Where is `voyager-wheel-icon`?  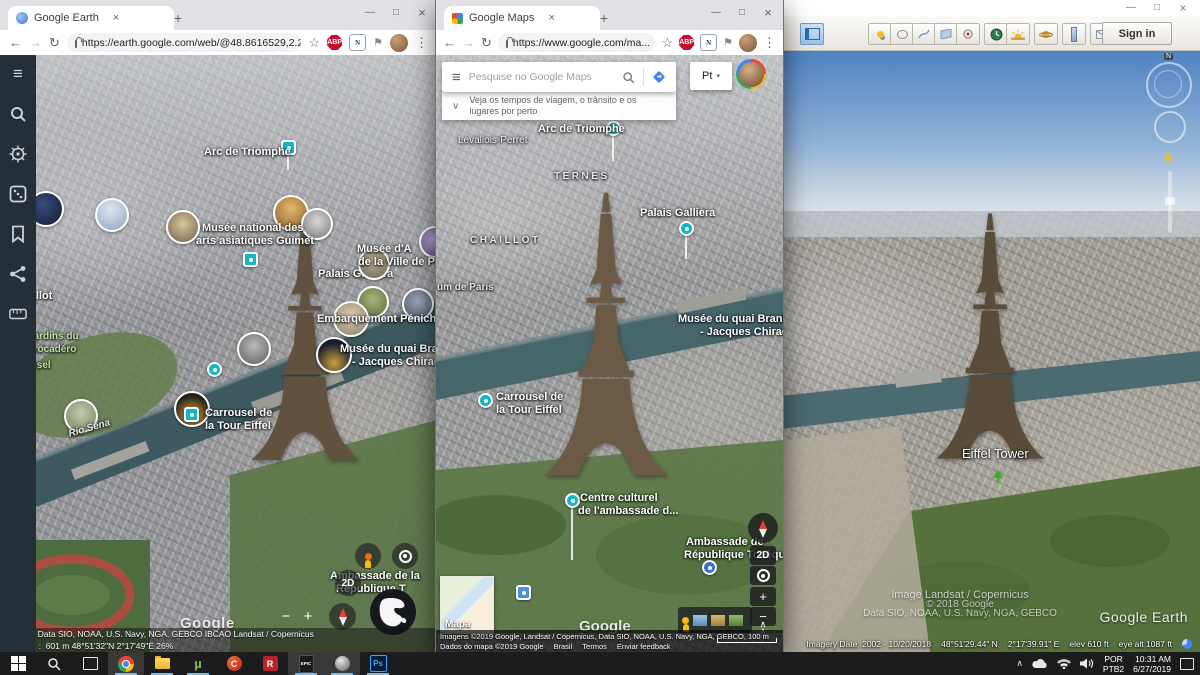
voyager-wheel-icon is located at coordinates (18, 154).